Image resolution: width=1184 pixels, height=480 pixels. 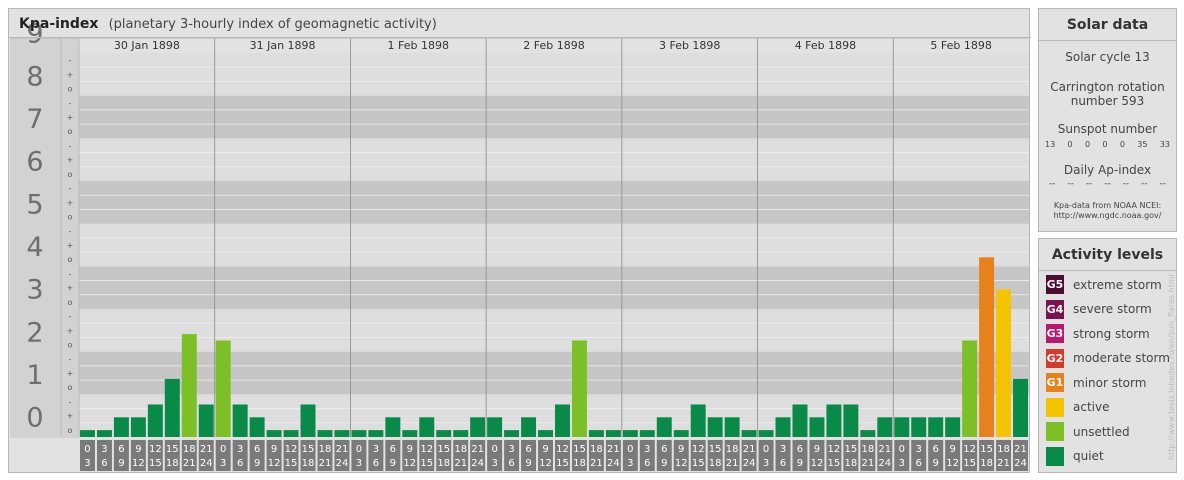 I want to click on legend-swatch: G5, so click(x=1055, y=284).